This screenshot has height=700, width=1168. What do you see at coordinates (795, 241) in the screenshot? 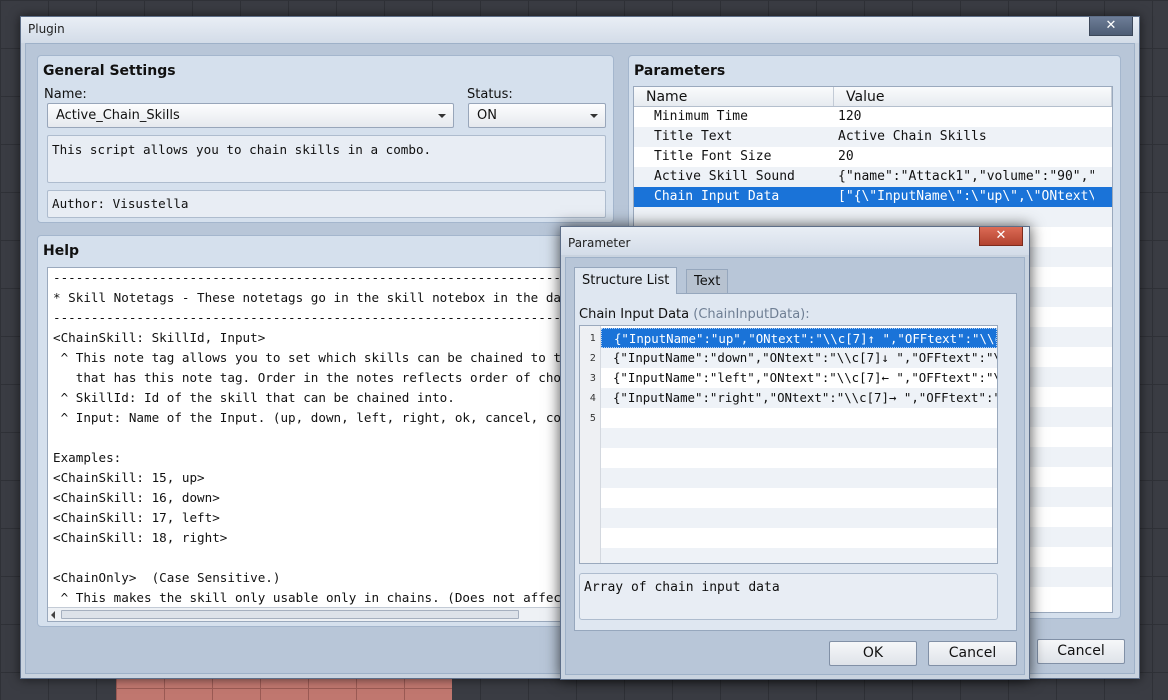
I see `parameter-dialog-title-bar: Parameter` at bounding box center [795, 241].